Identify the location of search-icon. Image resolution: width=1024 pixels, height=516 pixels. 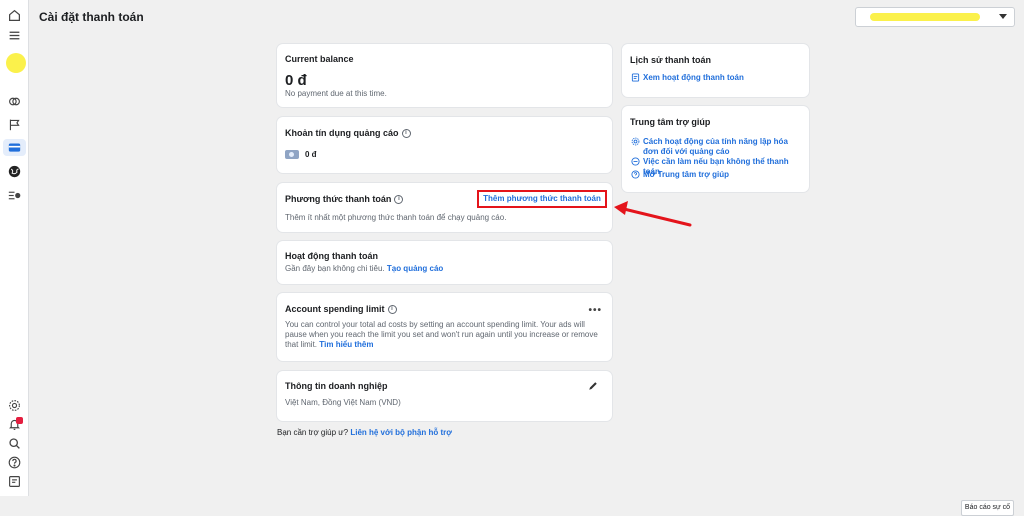
(14, 443).